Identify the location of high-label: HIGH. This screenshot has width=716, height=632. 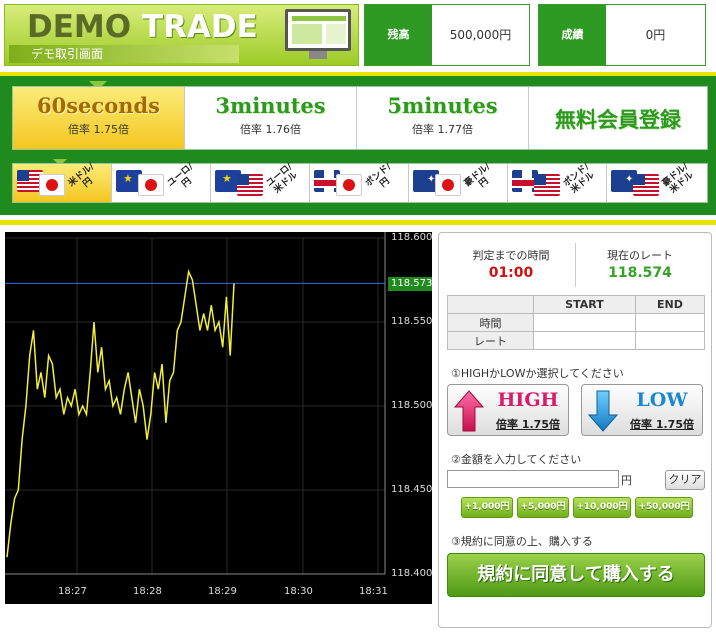
(528, 400).